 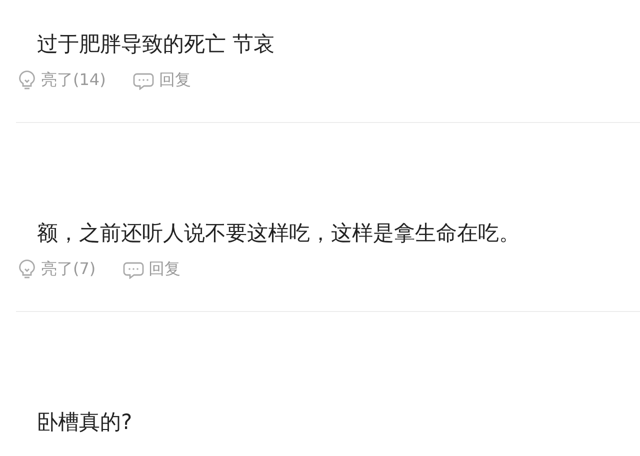 I want to click on comment-text: 过于肥胖导致的死亡 节哀, so click(x=156, y=44).